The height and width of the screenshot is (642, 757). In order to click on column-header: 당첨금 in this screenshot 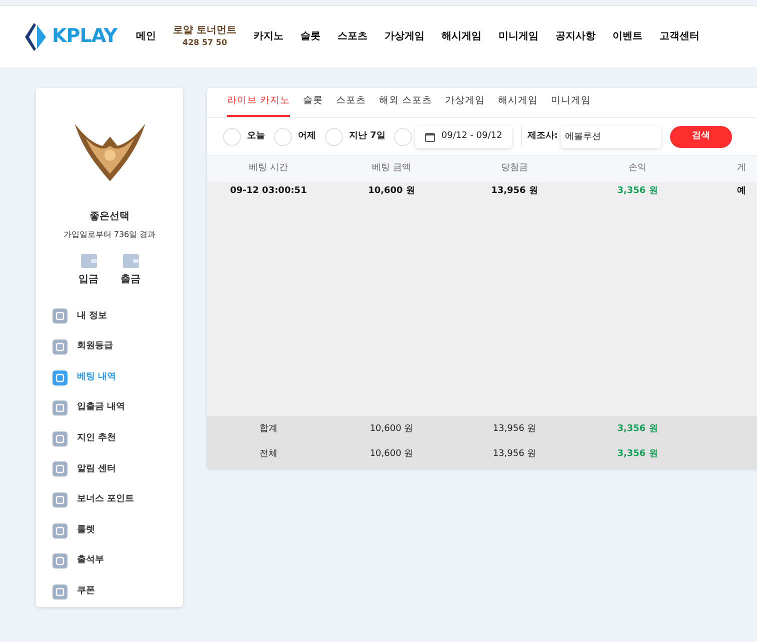, I will do `click(514, 169)`.